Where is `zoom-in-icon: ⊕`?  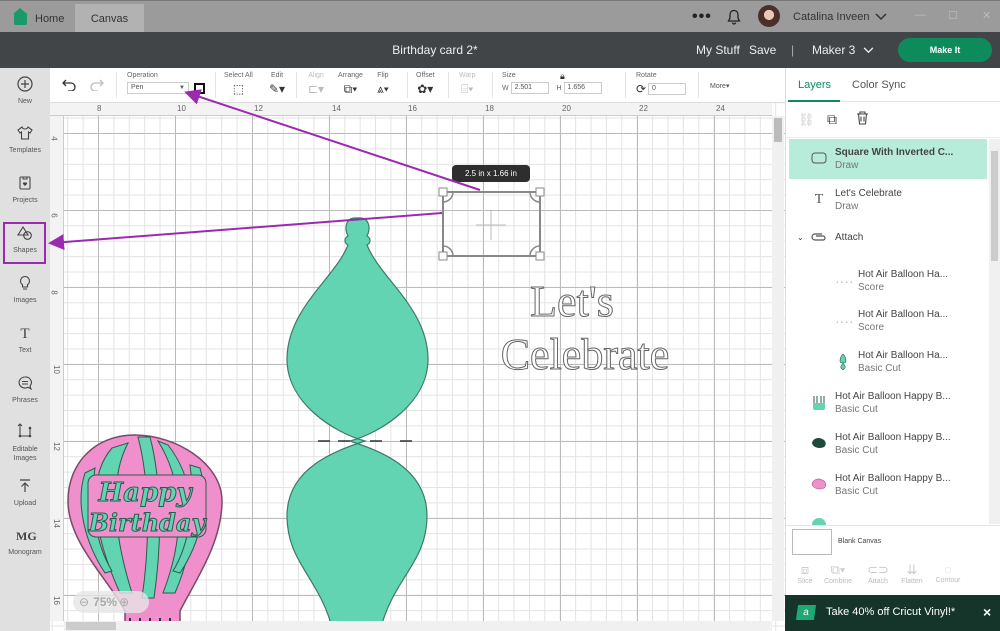 zoom-in-icon: ⊕ is located at coordinates (124, 602).